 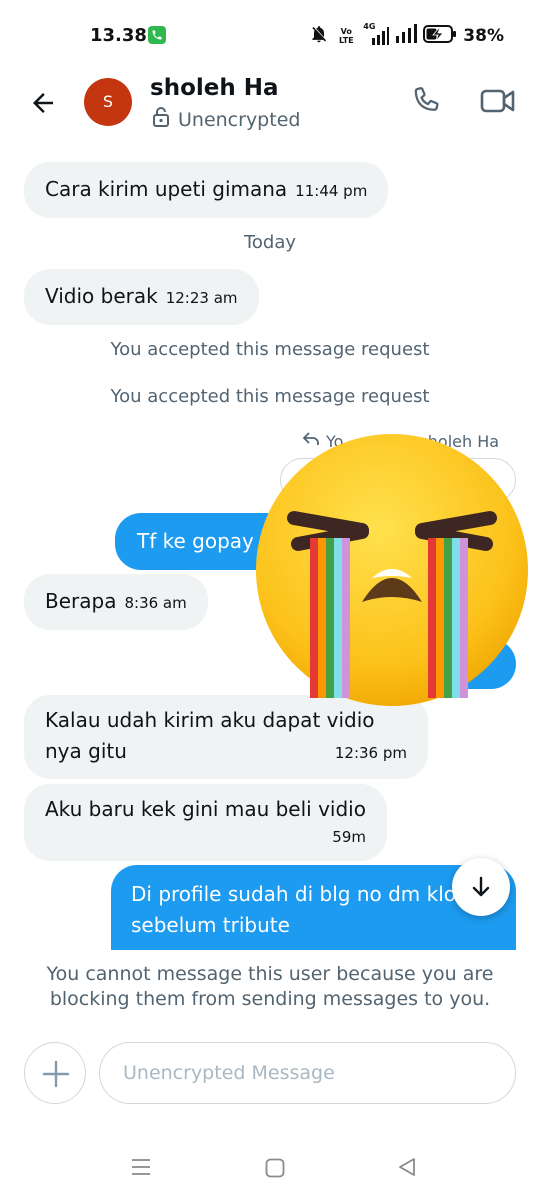 I want to click on message-text: Di profile sudah di blg no dm klo, so click(x=294, y=894).